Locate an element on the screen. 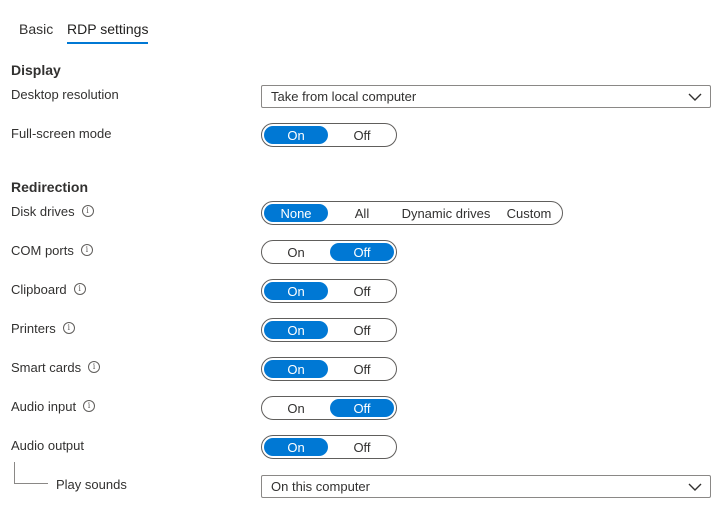 The width and height of the screenshot is (717, 508). smart-cards-on-option: On is located at coordinates (296, 369).